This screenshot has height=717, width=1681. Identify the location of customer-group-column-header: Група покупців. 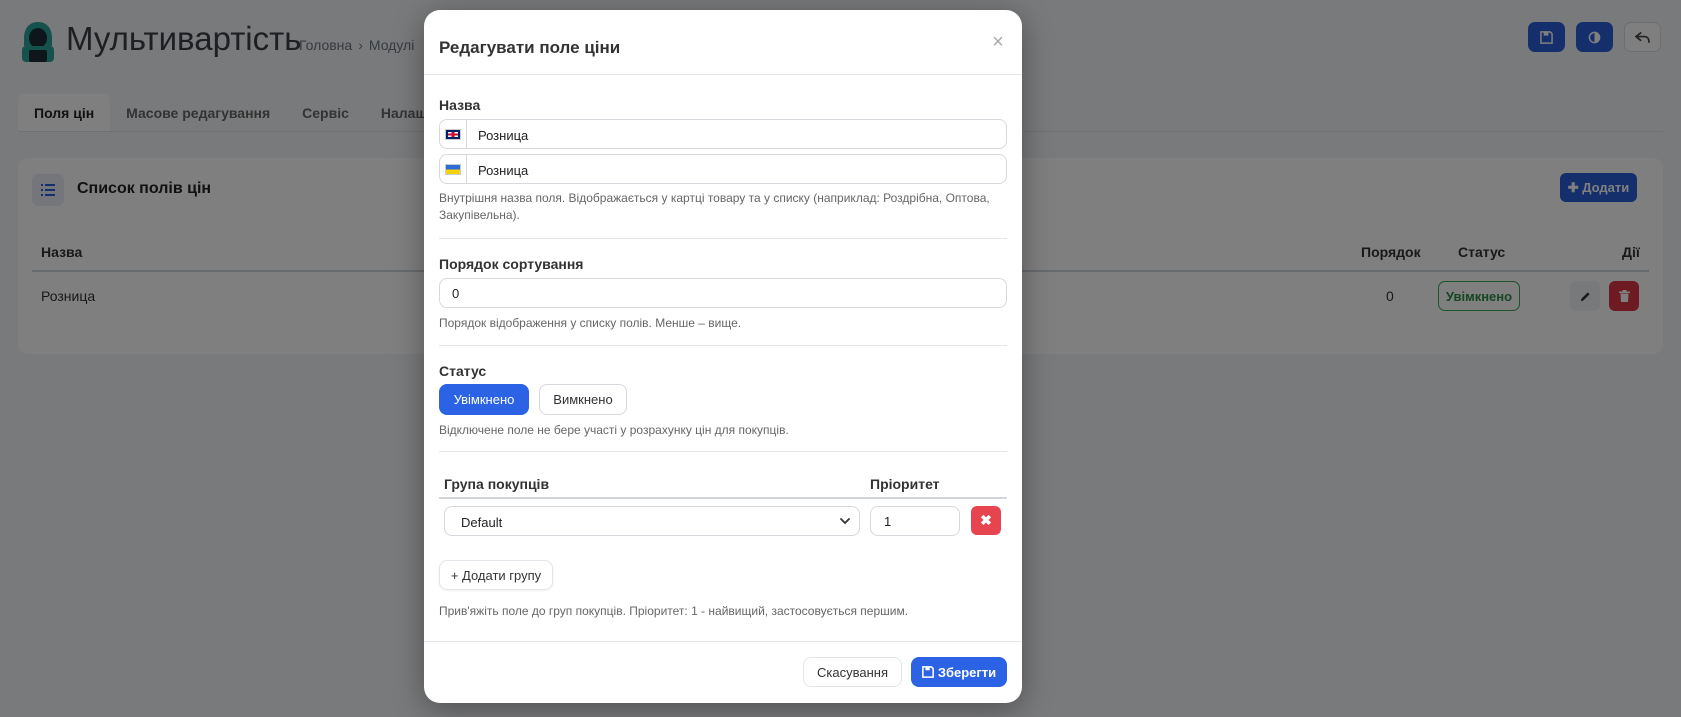
(497, 484).